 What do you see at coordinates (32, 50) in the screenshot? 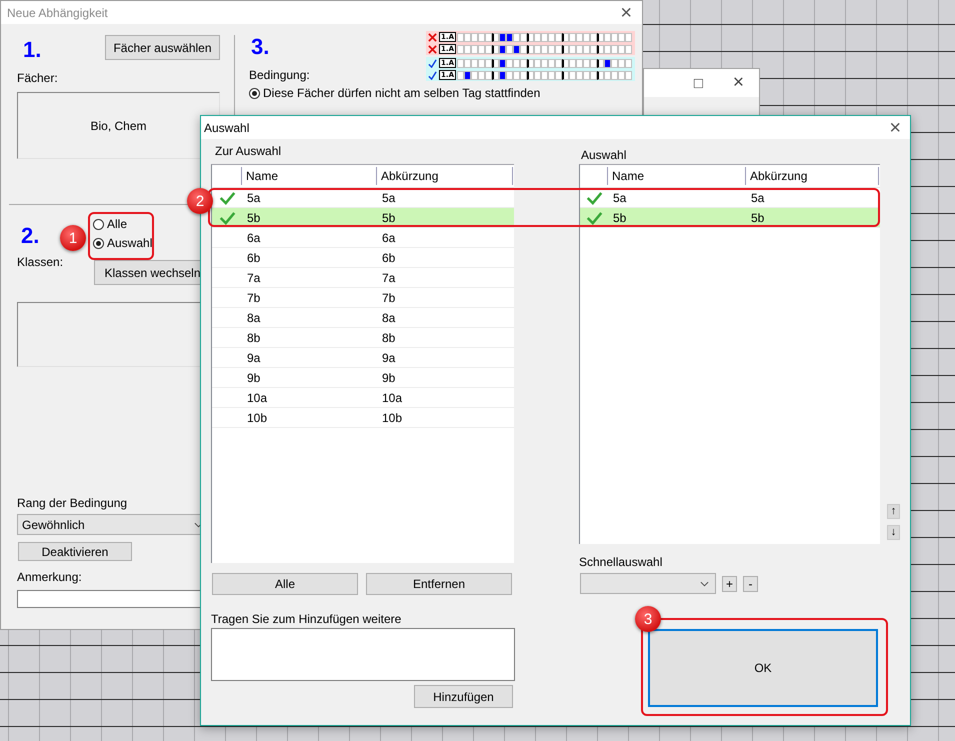
I see `step-number: 1.` at bounding box center [32, 50].